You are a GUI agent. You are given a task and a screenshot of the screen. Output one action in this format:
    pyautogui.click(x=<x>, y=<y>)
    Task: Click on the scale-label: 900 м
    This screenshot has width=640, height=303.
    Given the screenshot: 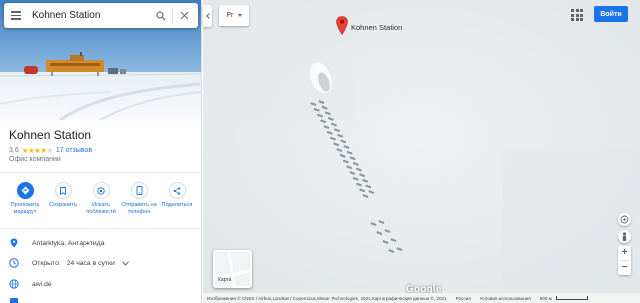 What is the action you would take?
    pyautogui.click(x=546, y=298)
    